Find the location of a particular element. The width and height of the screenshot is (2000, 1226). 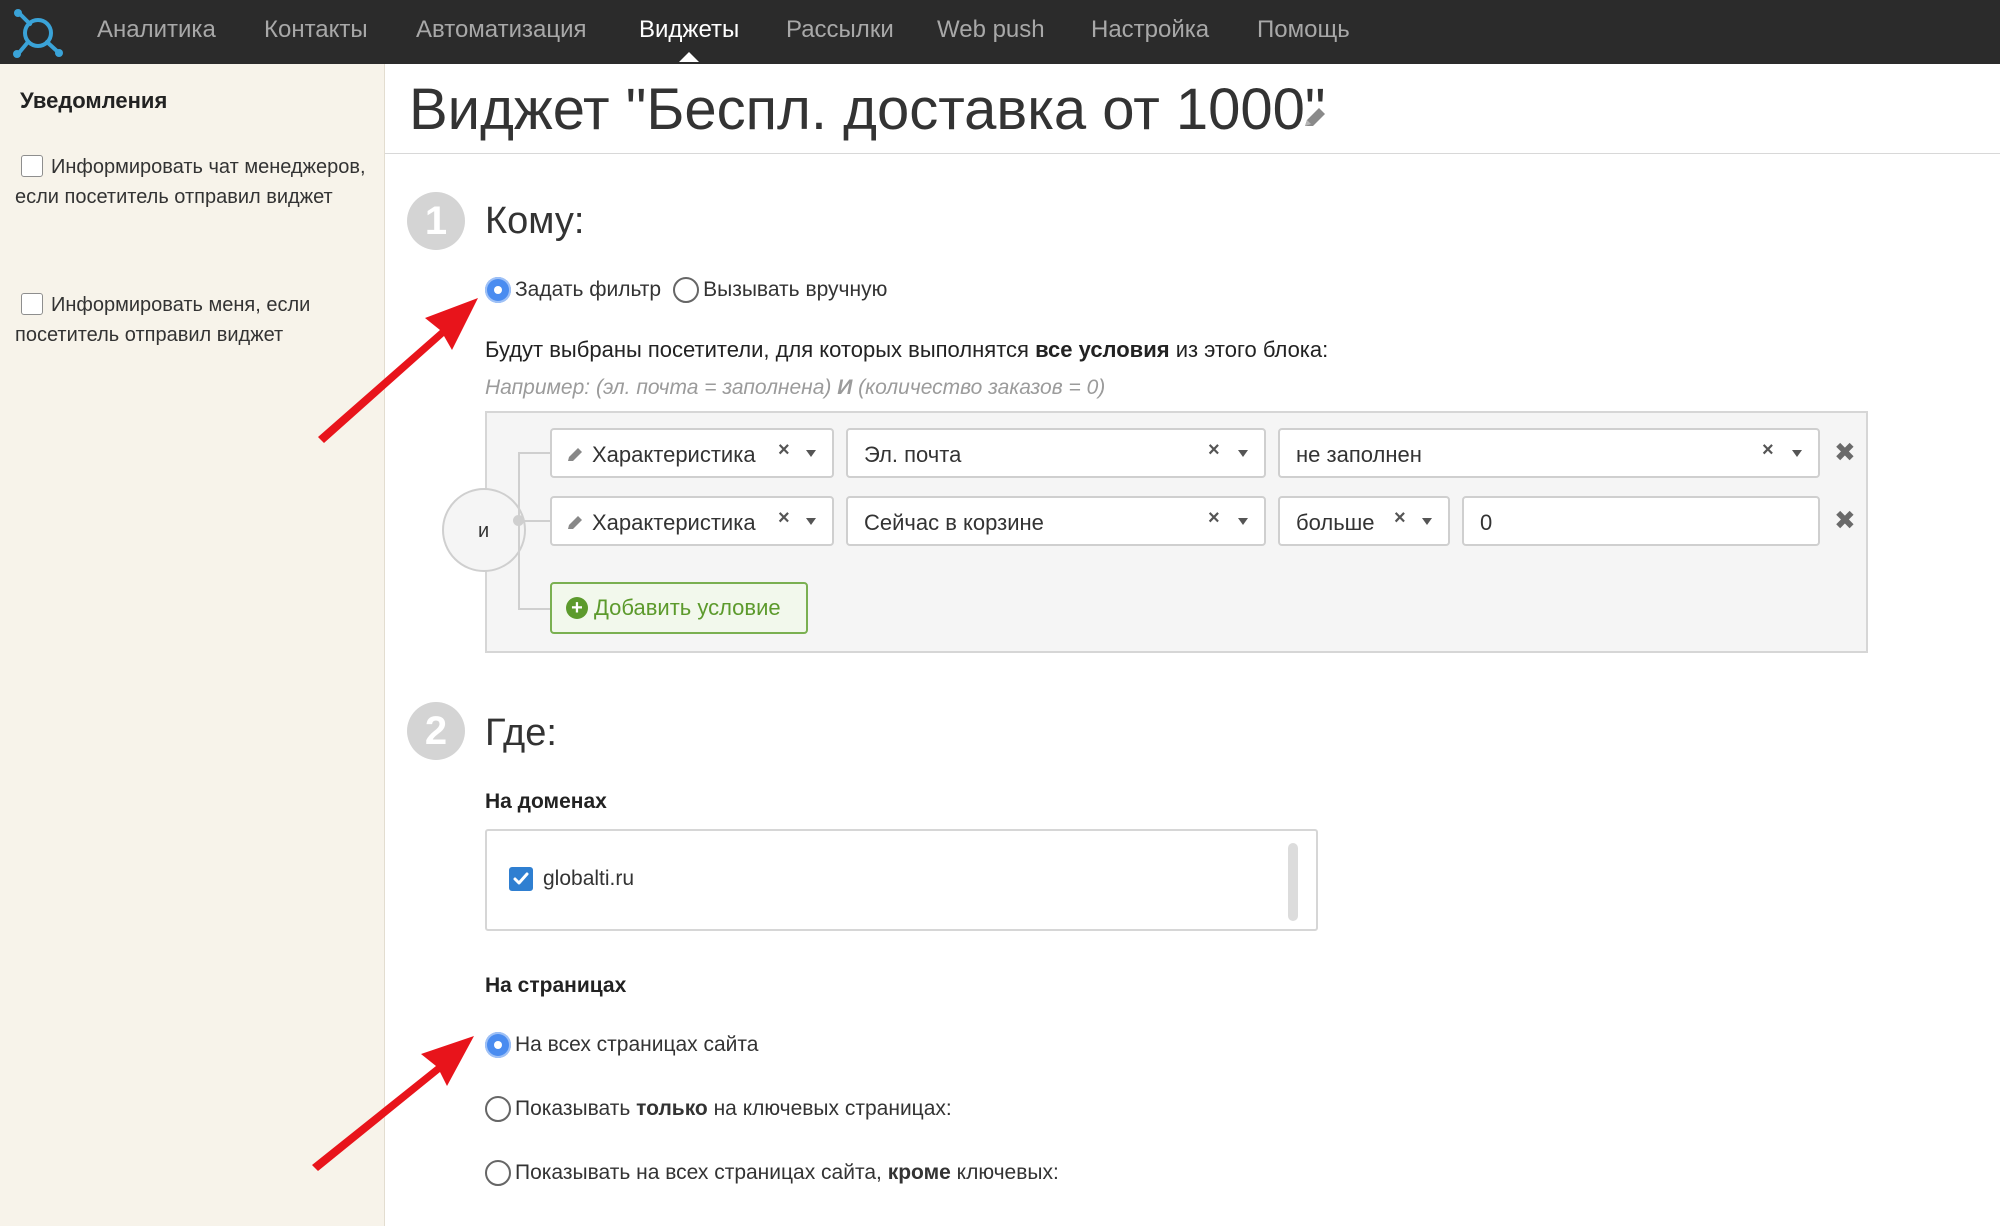

nav-item-contacts: Контакты is located at coordinates (316, 32).